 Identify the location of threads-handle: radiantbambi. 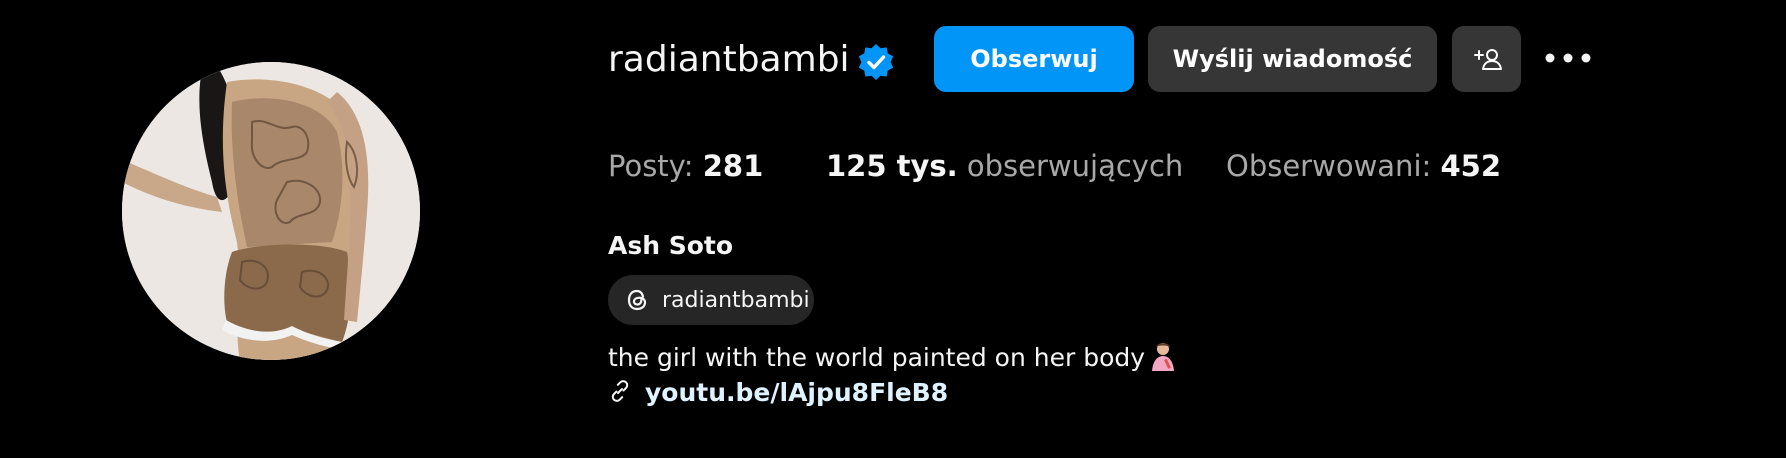
(736, 300).